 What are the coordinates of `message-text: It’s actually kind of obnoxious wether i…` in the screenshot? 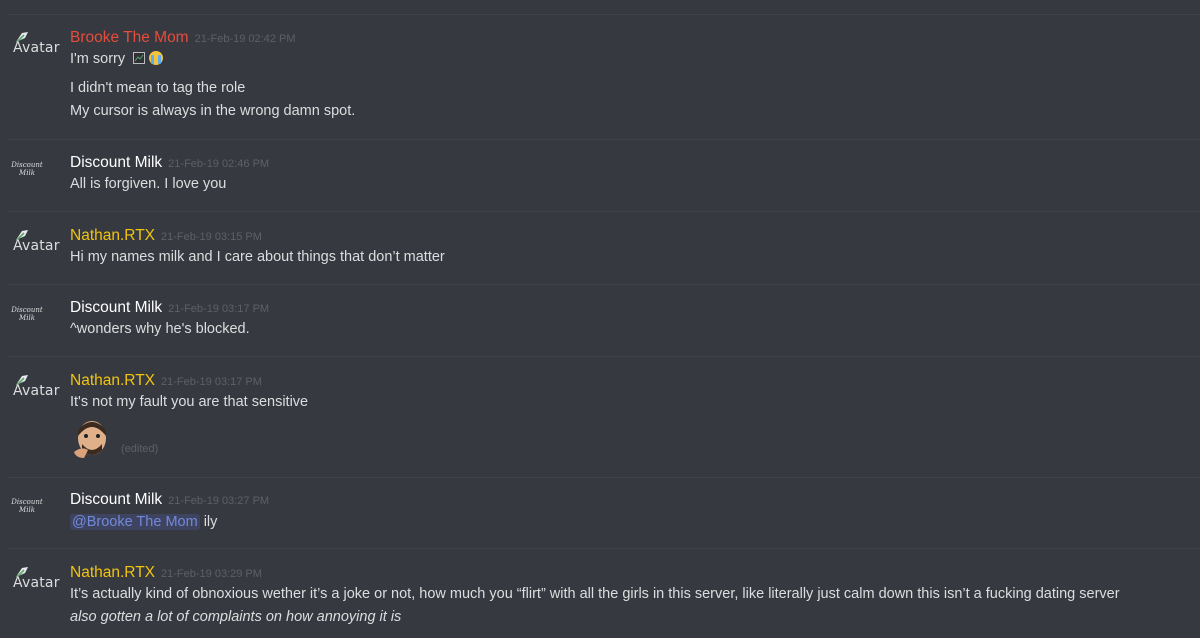 It's located at (595, 594).